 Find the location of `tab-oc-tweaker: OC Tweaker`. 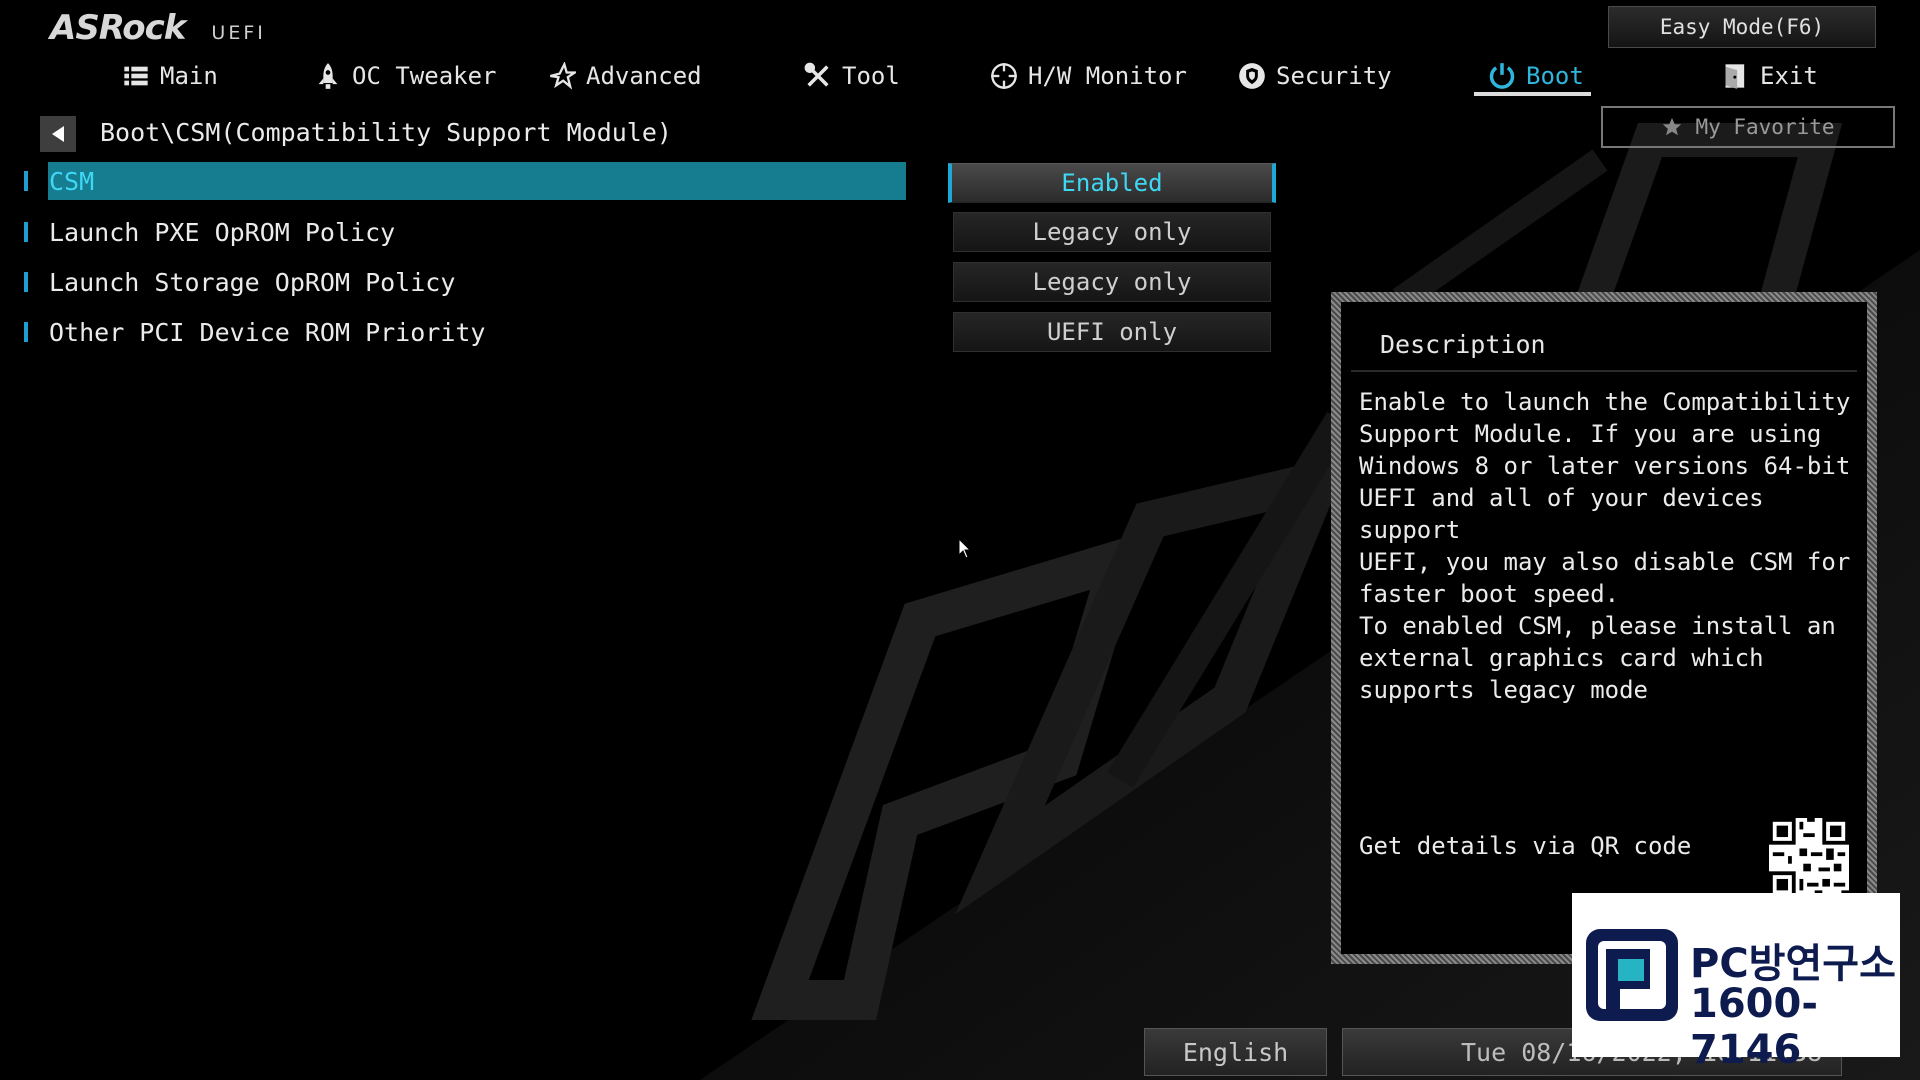

tab-oc-tweaker: OC Tweaker is located at coordinates (405, 76).